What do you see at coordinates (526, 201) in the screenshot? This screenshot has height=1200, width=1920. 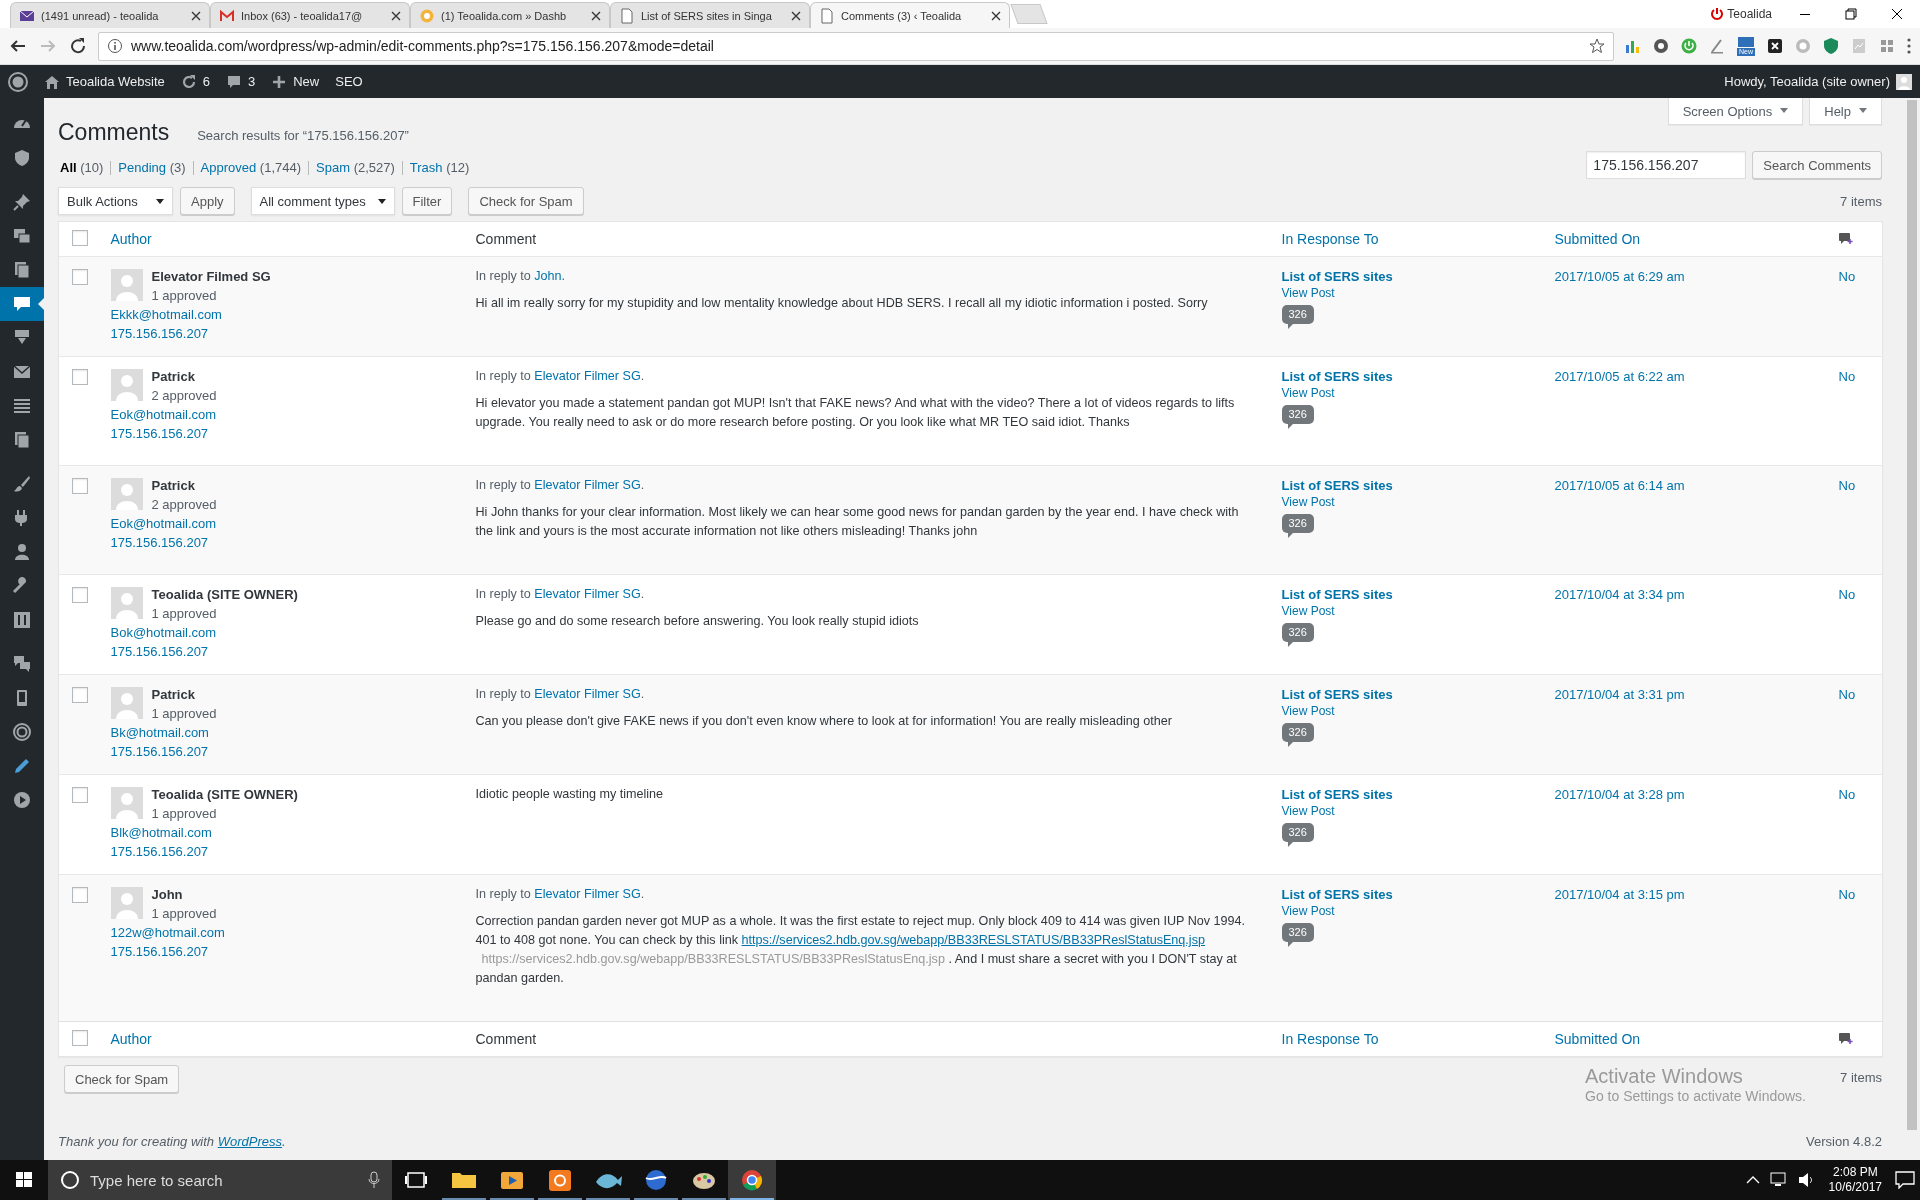 I see `check-spam-button: Check for Spam` at bounding box center [526, 201].